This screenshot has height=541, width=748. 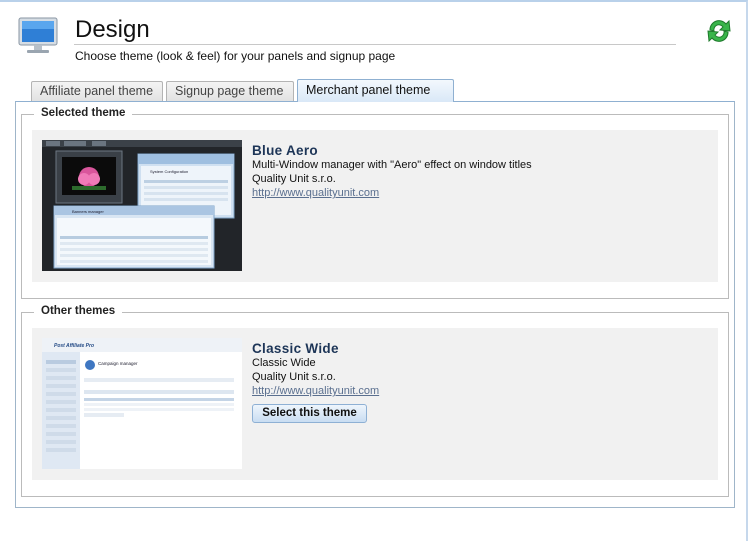 What do you see at coordinates (375, 90) in the screenshot?
I see `tab-merchant-panel-theme: Merchant panel theme` at bounding box center [375, 90].